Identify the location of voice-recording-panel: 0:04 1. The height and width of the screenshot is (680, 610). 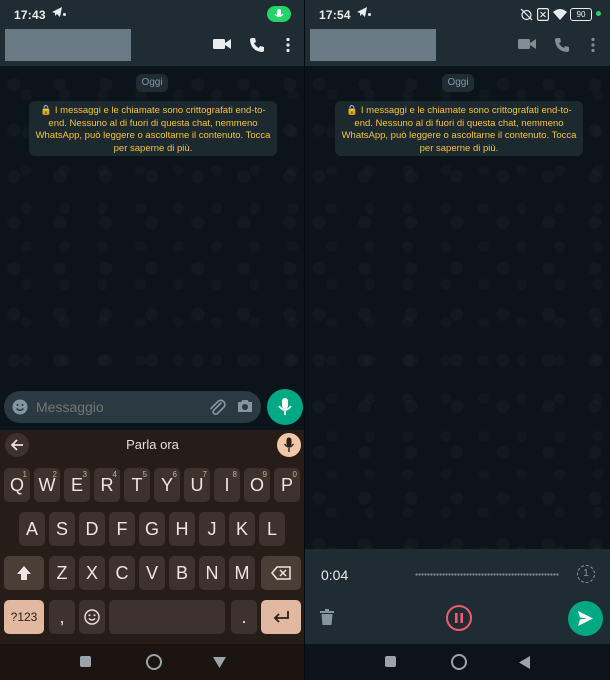
(457, 596).